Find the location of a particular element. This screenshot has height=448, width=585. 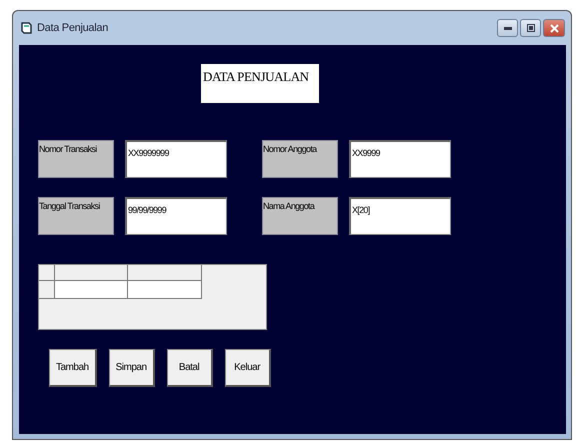

input-field: XX9999999 is located at coordinates (176, 159).